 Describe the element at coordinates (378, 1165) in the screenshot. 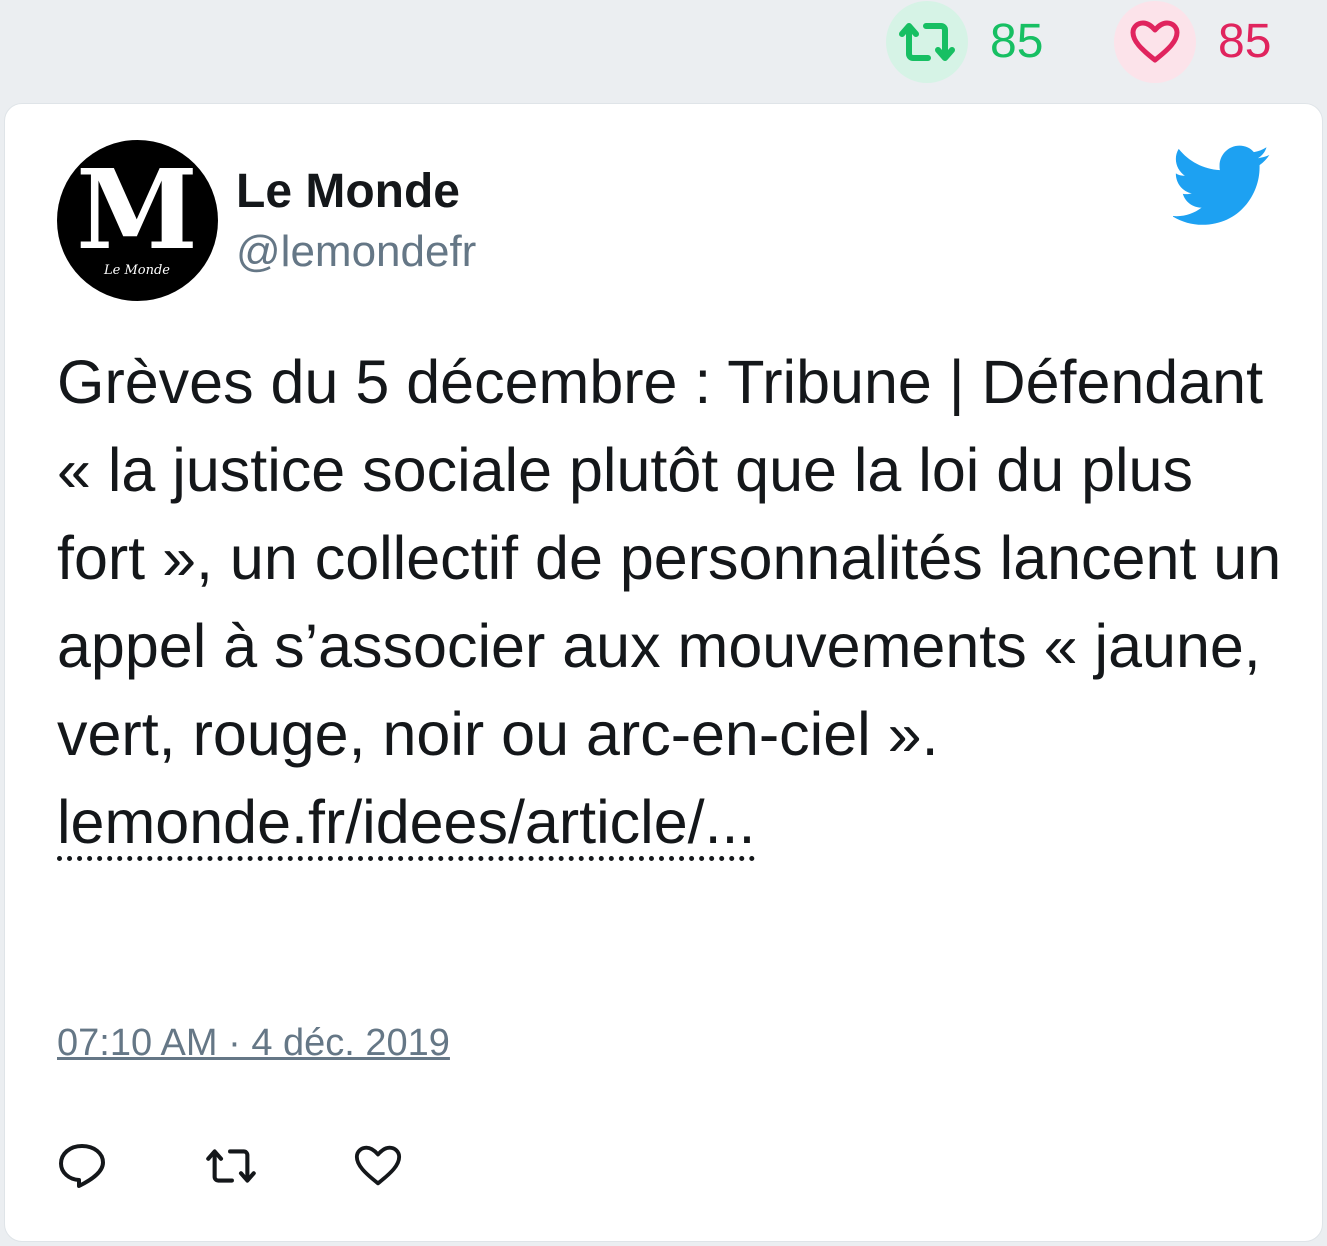

I see `like-action-icon` at that location.